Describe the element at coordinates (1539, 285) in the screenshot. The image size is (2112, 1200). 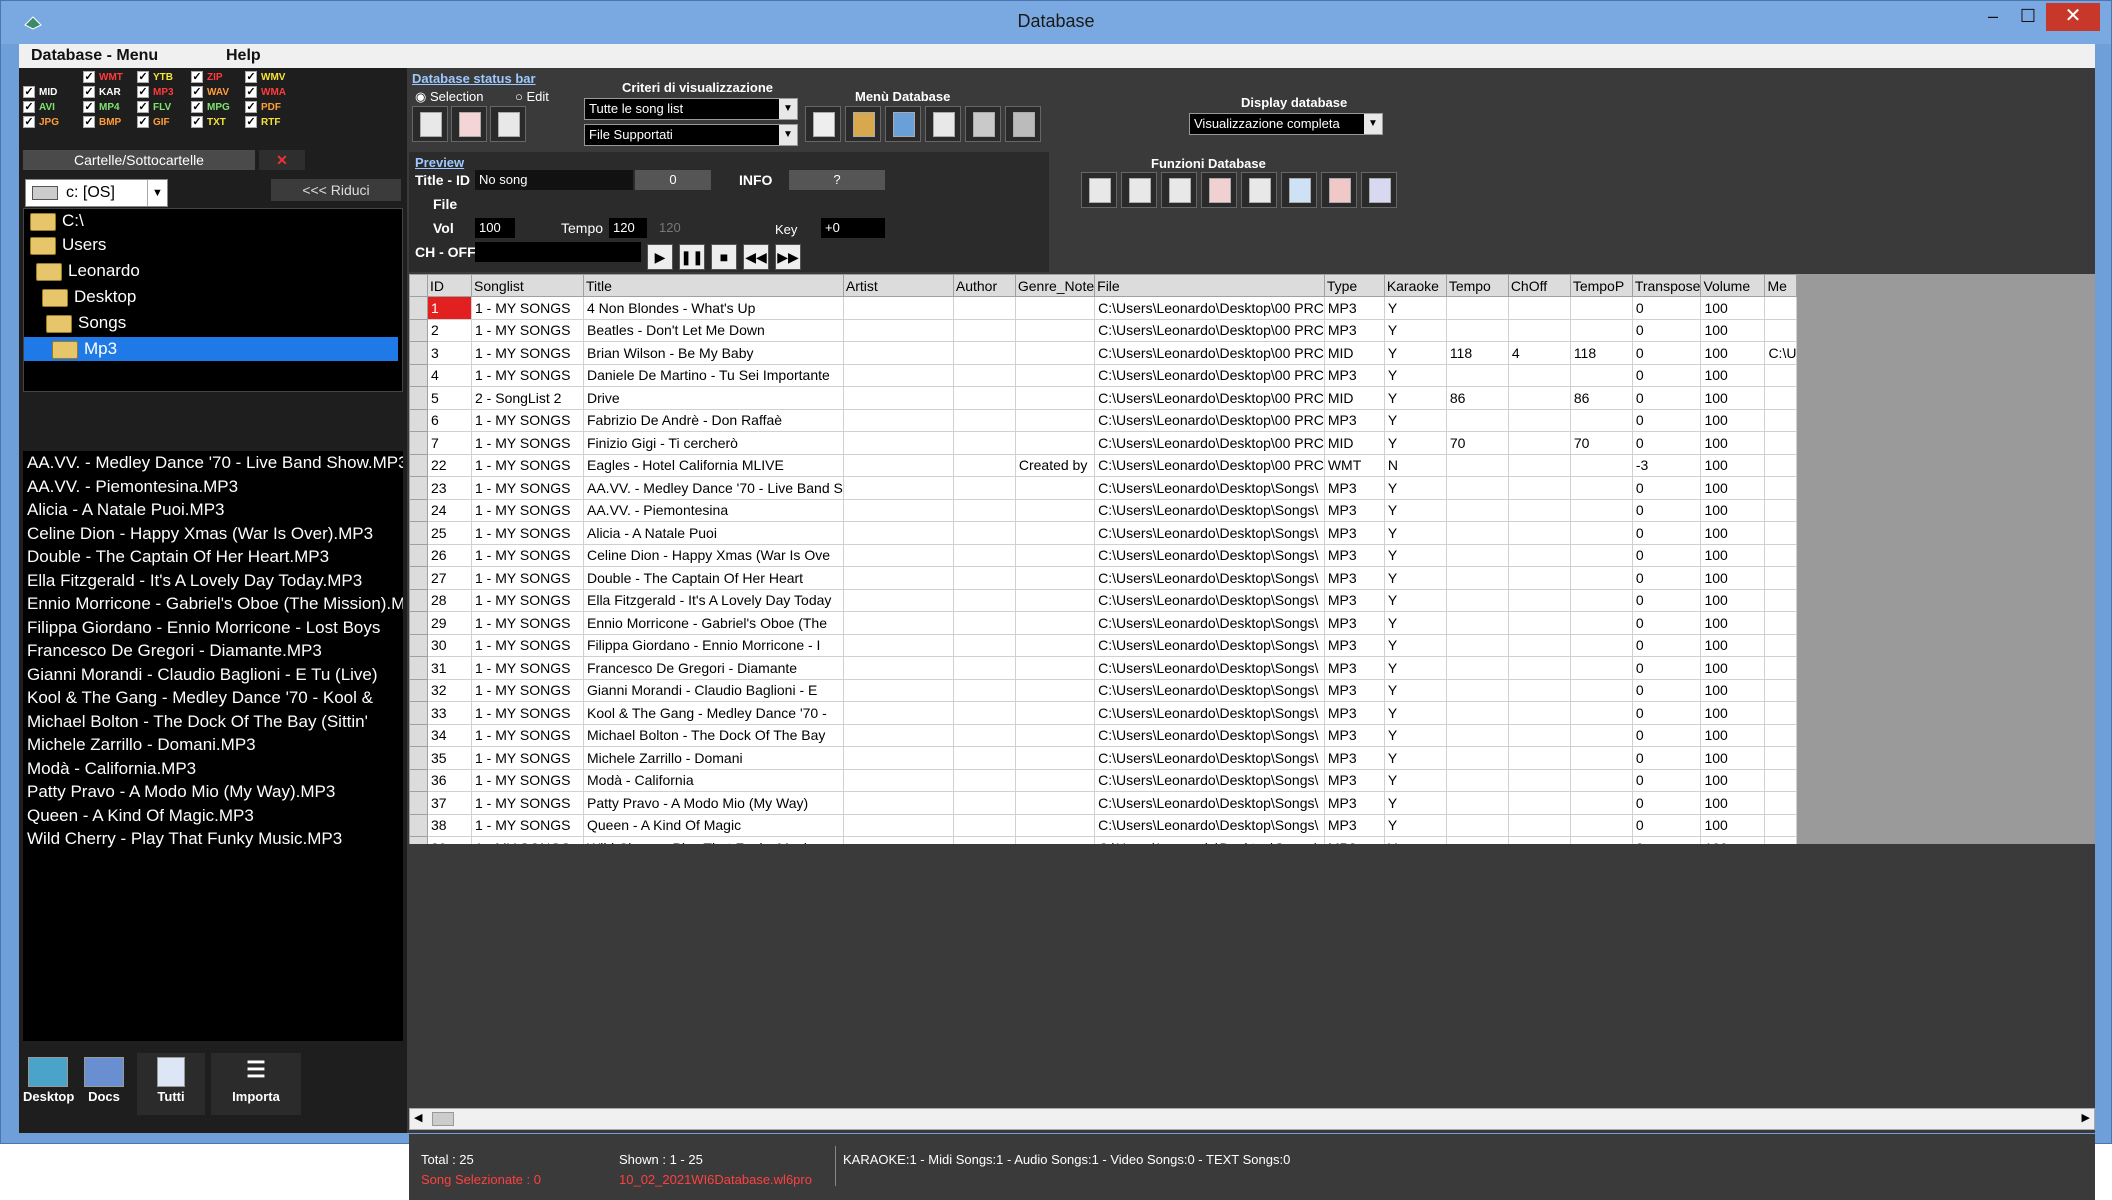
I see `column-header: ChOff` at that location.